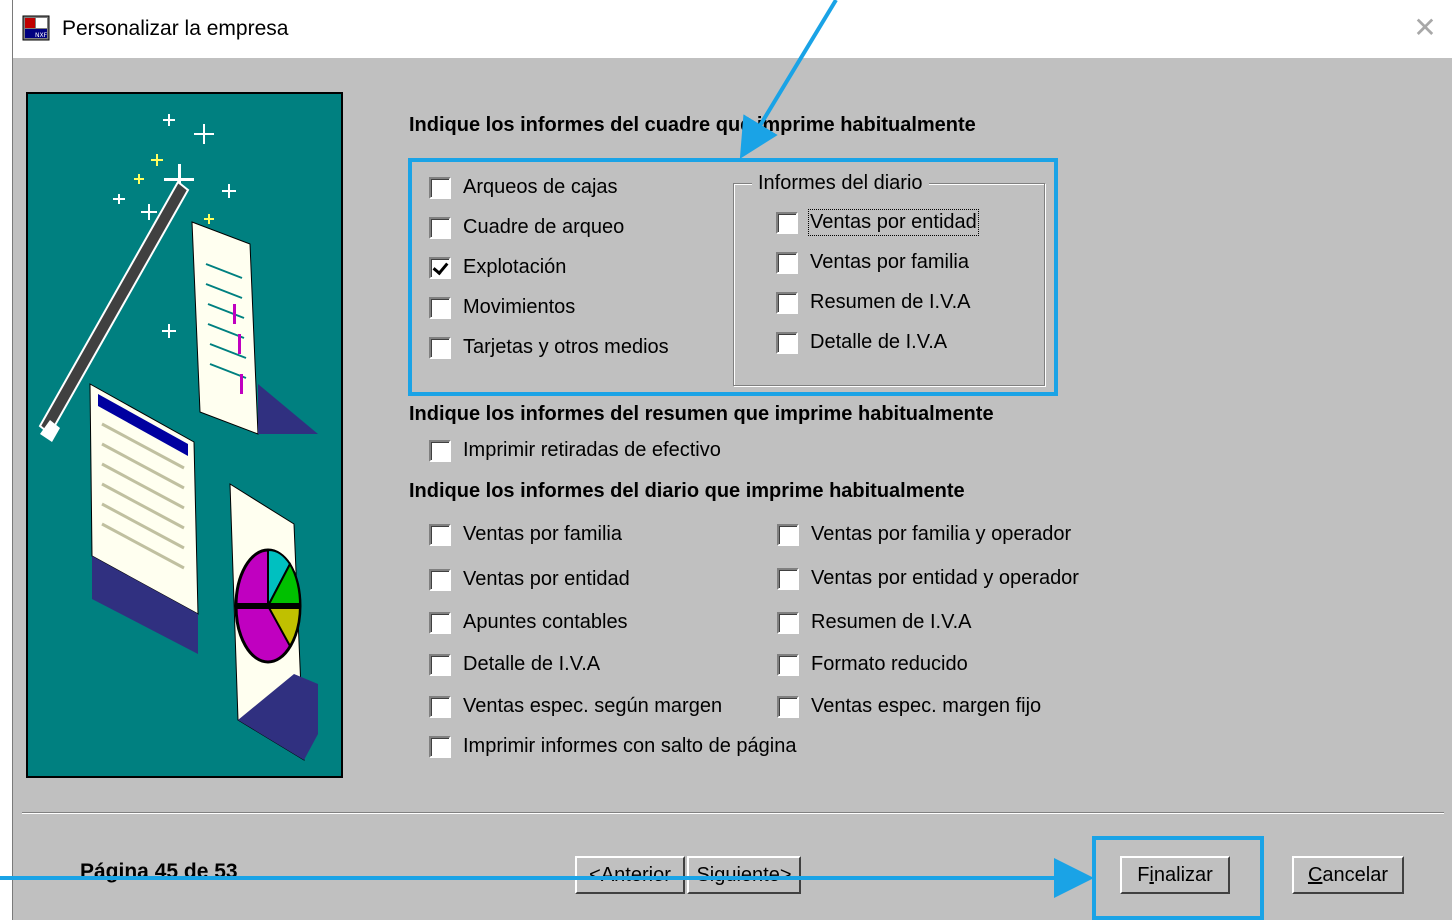 The height and width of the screenshot is (920, 1452). I want to click on annotation-arrow-down, so click(788, 79).